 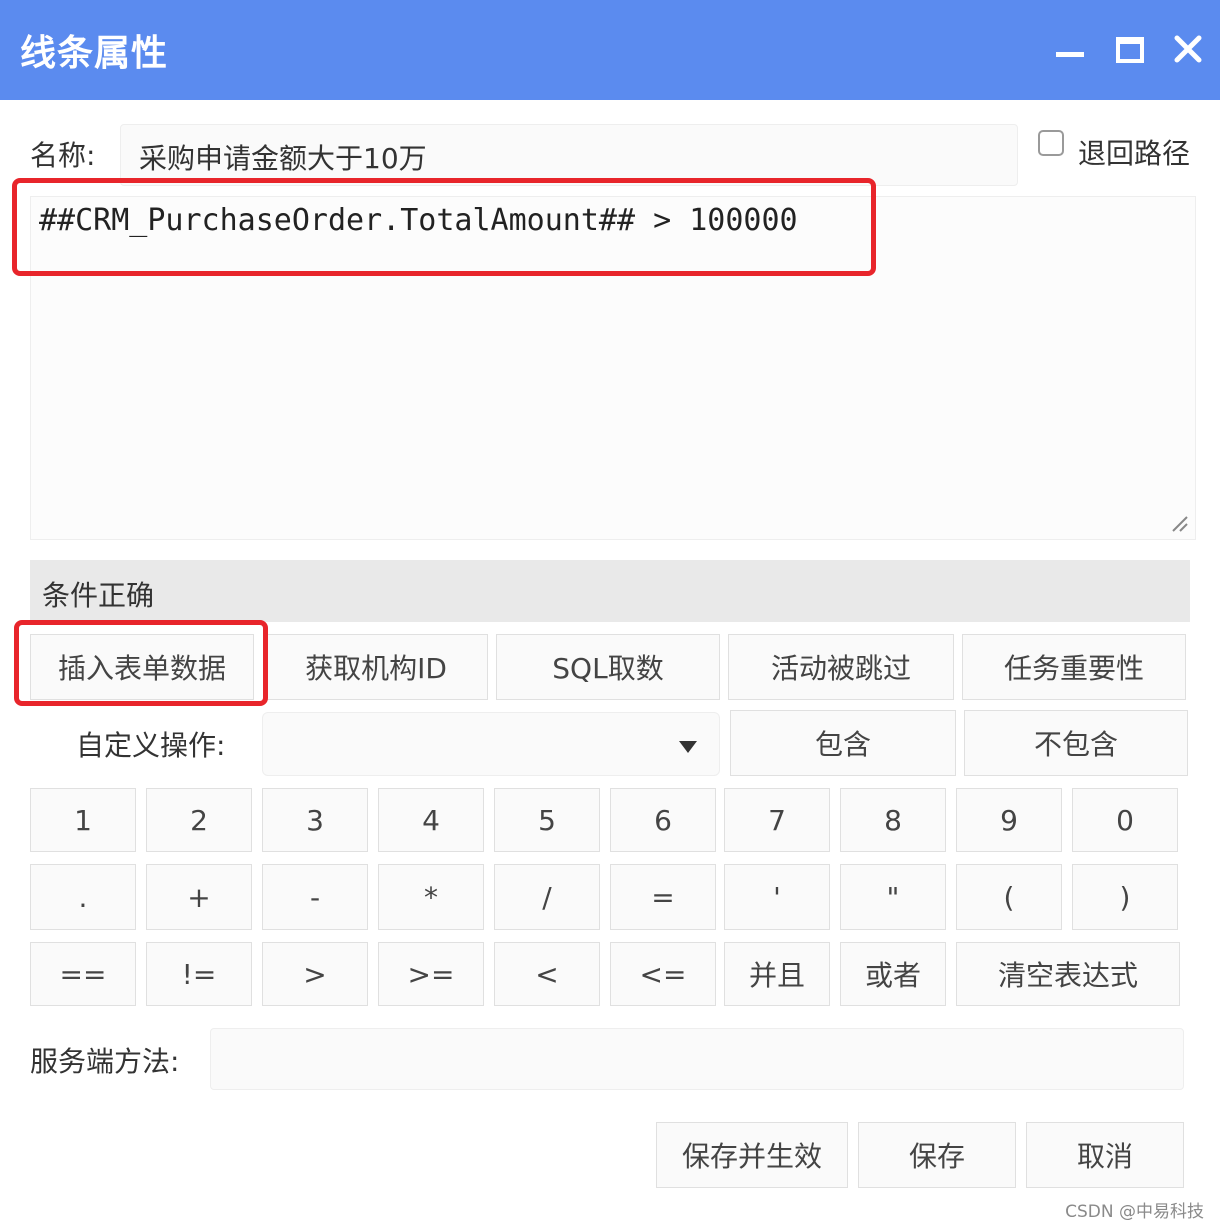 What do you see at coordinates (105, 1061) in the screenshot?
I see `server-method-label: 服务端方法:` at bounding box center [105, 1061].